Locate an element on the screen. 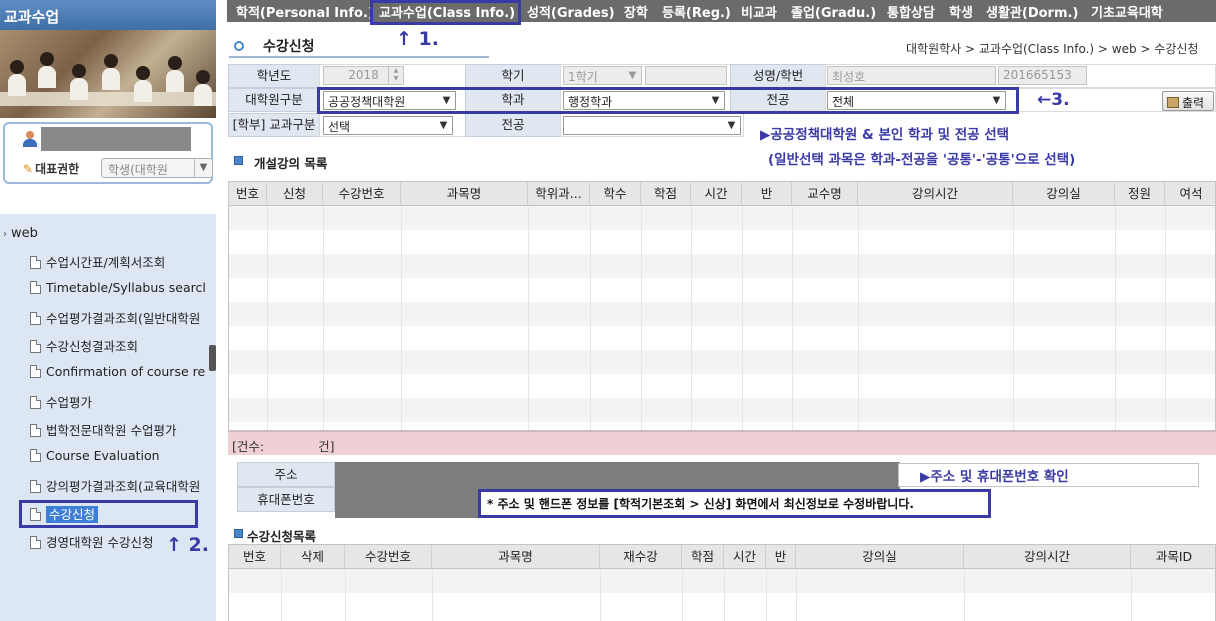 The image size is (1216, 621). year-spinner: 2018 ▲ ▼ is located at coordinates (363, 75).